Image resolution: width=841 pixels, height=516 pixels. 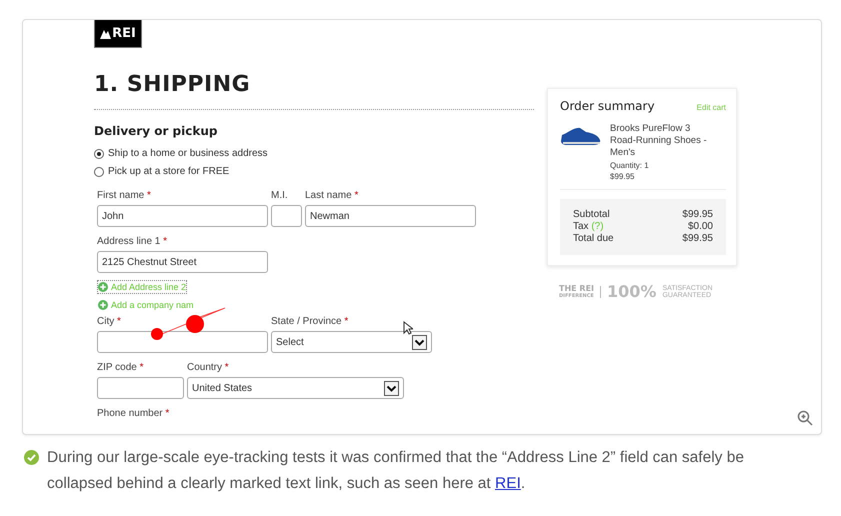 What do you see at coordinates (591, 215) in the screenshot?
I see `total-label: Subtotal` at bounding box center [591, 215].